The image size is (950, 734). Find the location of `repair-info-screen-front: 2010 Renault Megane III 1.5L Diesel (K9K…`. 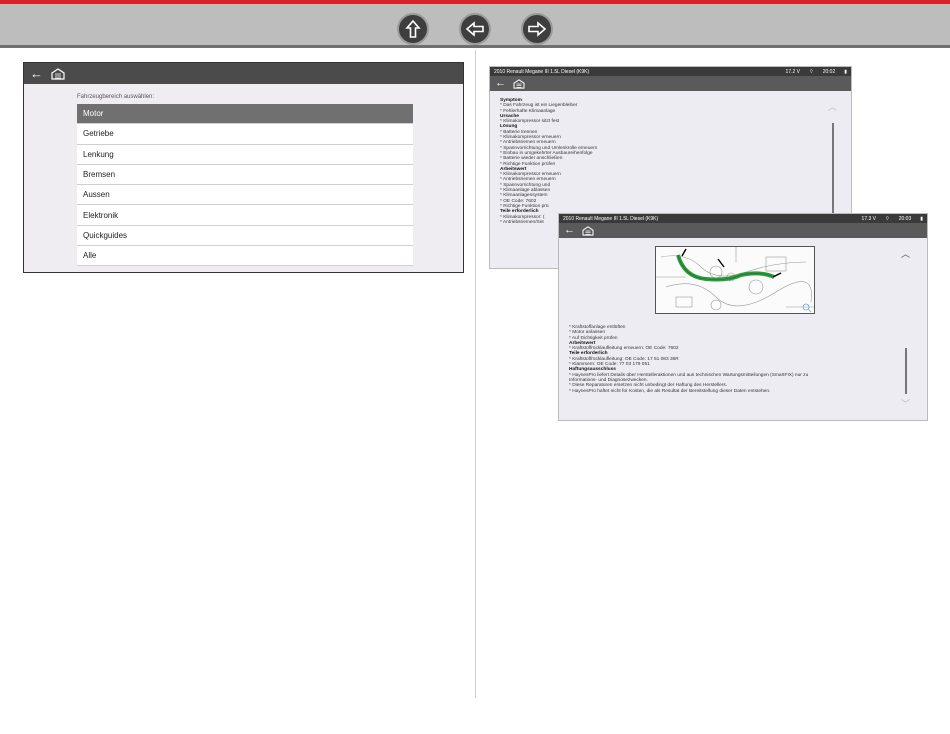

repair-info-screen-front: 2010 Renault Megane III 1.5L Diesel (K9K… is located at coordinates (743, 317).